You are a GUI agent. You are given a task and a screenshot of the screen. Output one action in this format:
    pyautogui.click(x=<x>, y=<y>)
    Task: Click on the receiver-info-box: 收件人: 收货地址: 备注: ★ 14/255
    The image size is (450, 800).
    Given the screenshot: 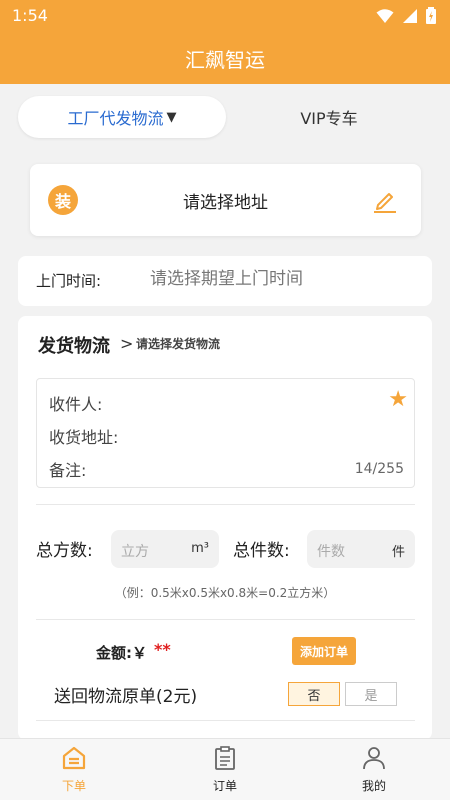 What is the action you would take?
    pyautogui.click(x=225, y=433)
    